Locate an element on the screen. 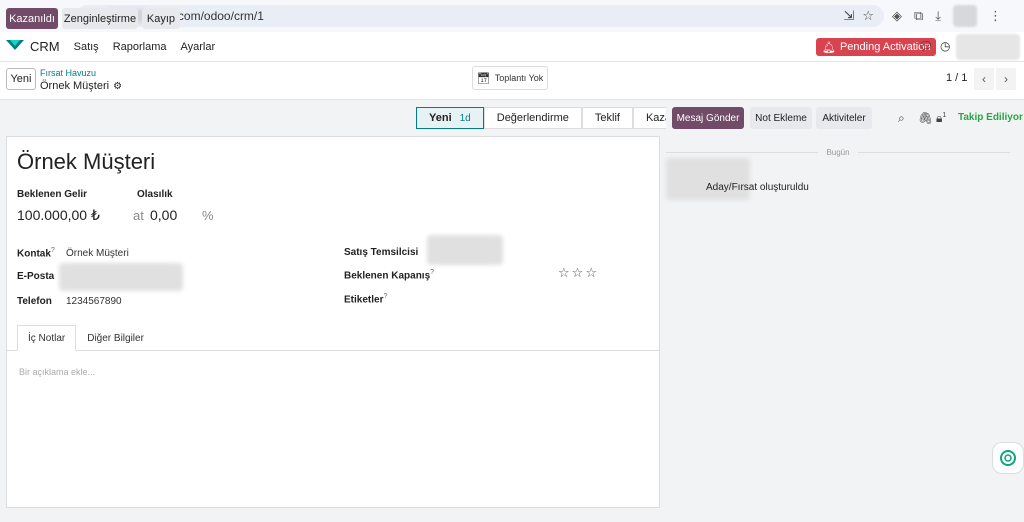 The image size is (1024, 522). contact-help-mark: ? is located at coordinates (53, 250).